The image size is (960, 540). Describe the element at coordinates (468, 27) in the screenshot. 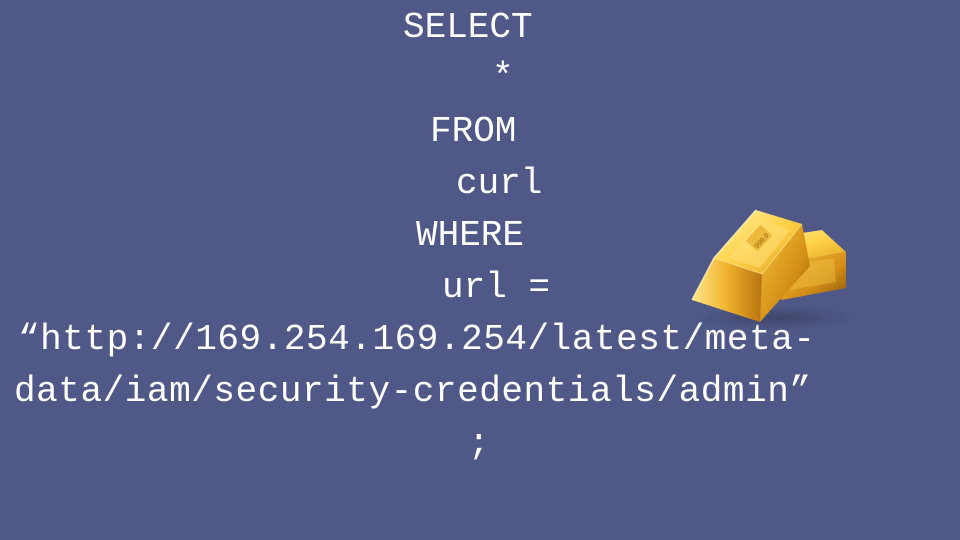

I see `sql-select-keyword: SELECT` at that location.